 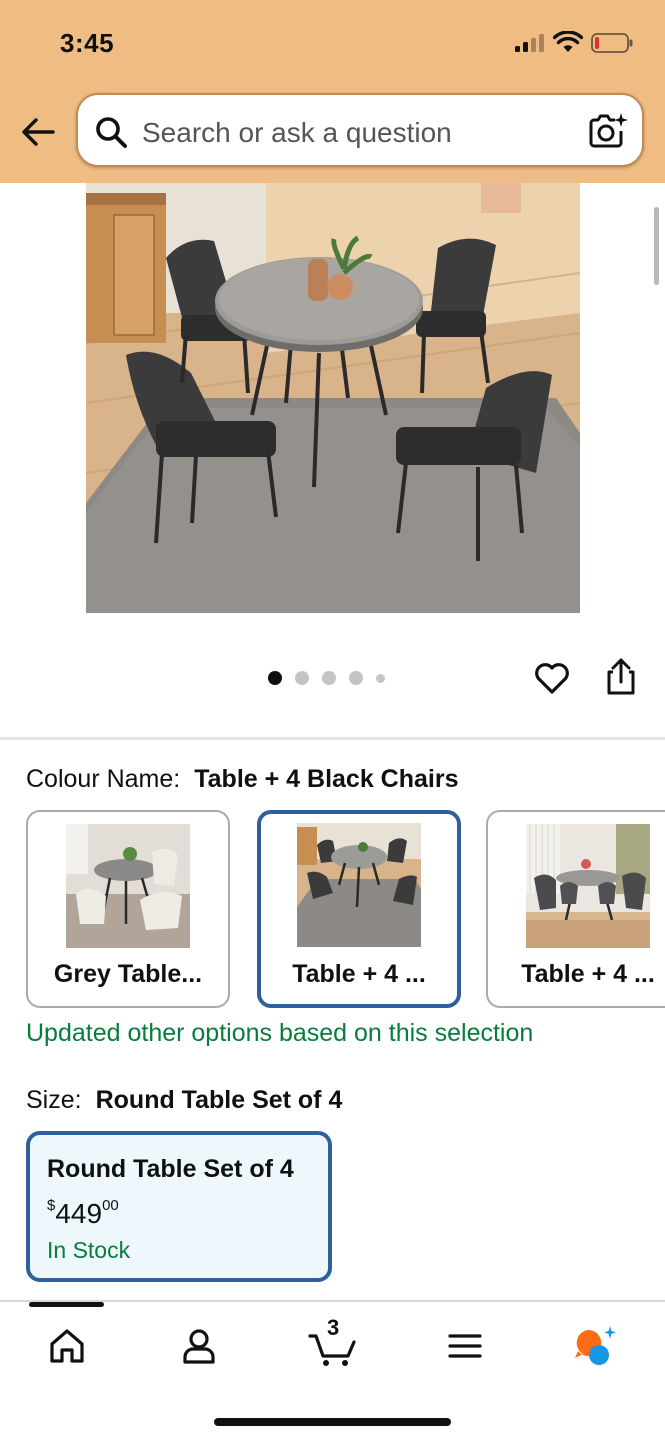 I want to click on size-label-value: Round Table Set of 4, so click(x=219, y=1100).